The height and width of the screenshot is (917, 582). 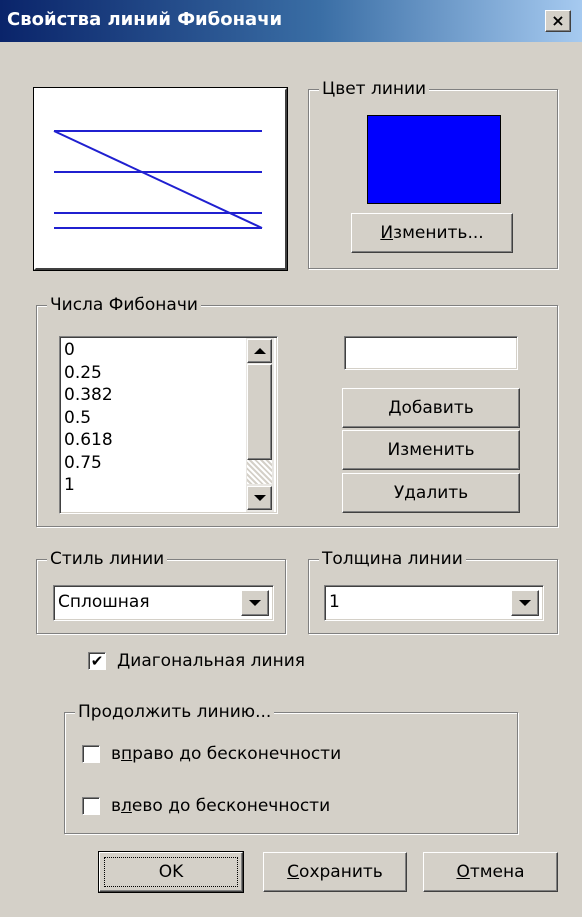 I want to click on line-width-group-label: Толщина линии, so click(x=392, y=559).